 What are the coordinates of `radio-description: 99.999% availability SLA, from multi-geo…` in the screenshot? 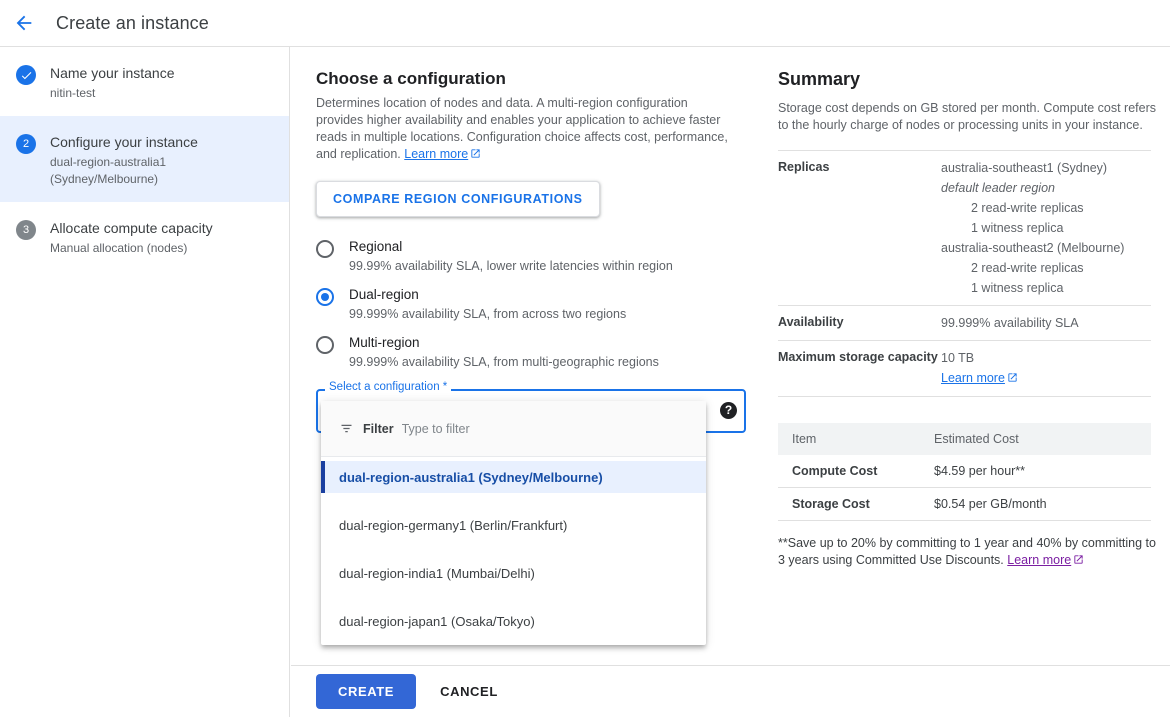 It's located at (504, 362).